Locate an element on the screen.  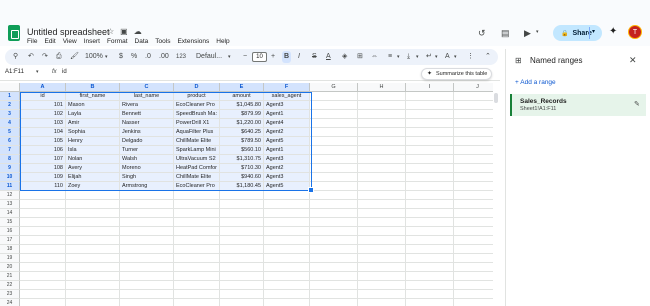
cell-i21 is located at coordinates (430, 276).